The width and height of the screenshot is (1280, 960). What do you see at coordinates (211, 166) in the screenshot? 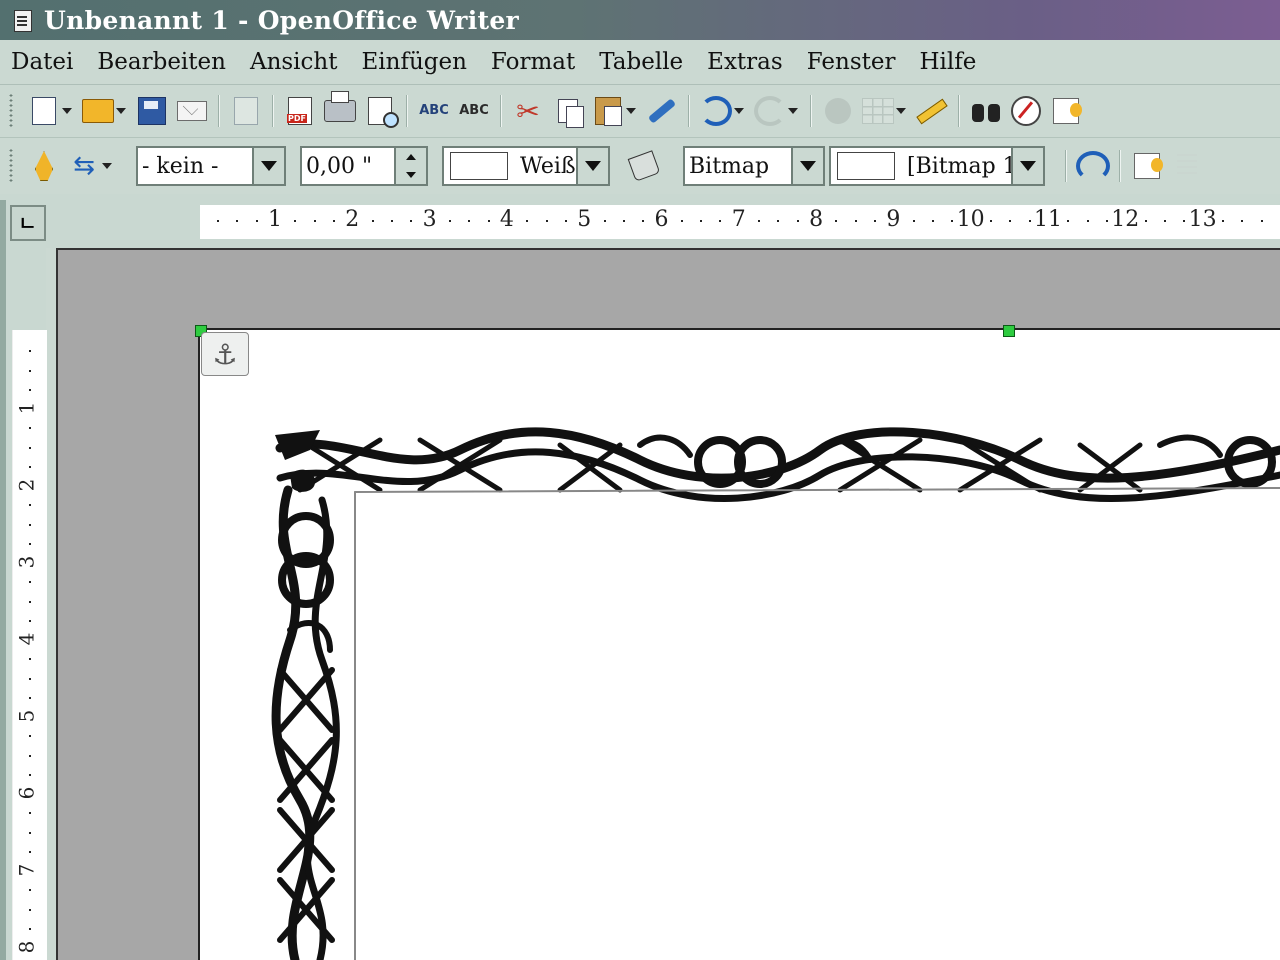
I see `line-style-select: - kein -` at bounding box center [211, 166].